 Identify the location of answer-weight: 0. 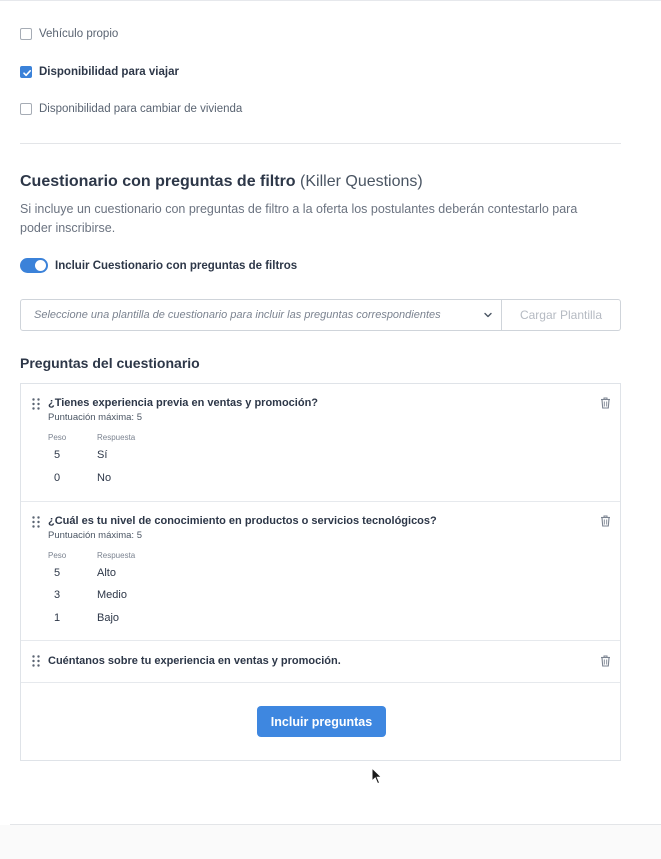
(57, 478).